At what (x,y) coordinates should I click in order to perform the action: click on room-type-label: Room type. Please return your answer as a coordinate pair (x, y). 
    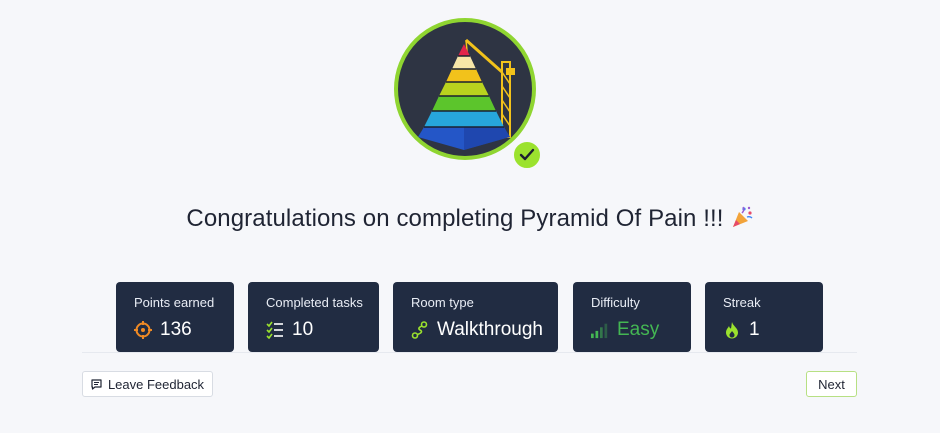
    Looking at the image, I should click on (442, 302).